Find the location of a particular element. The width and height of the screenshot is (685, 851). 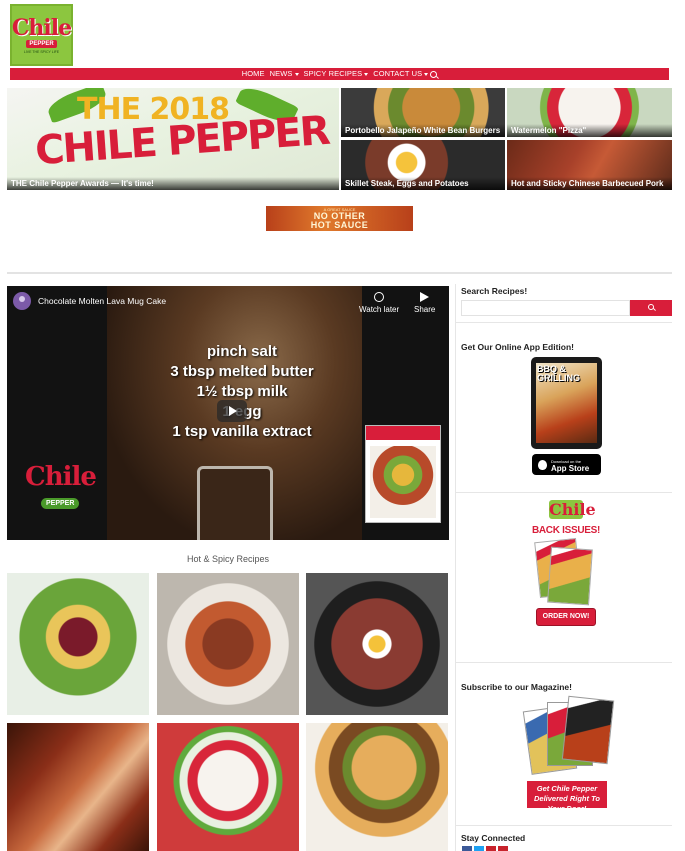

tablet-app-image: BBQ & GRILLING is located at coordinates (566, 403).